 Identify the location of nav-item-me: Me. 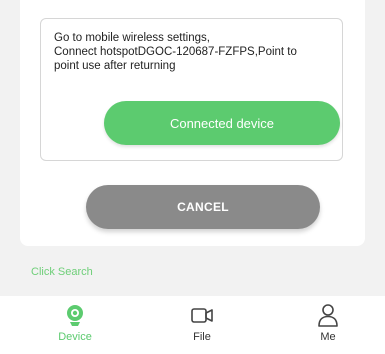
(328, 326).